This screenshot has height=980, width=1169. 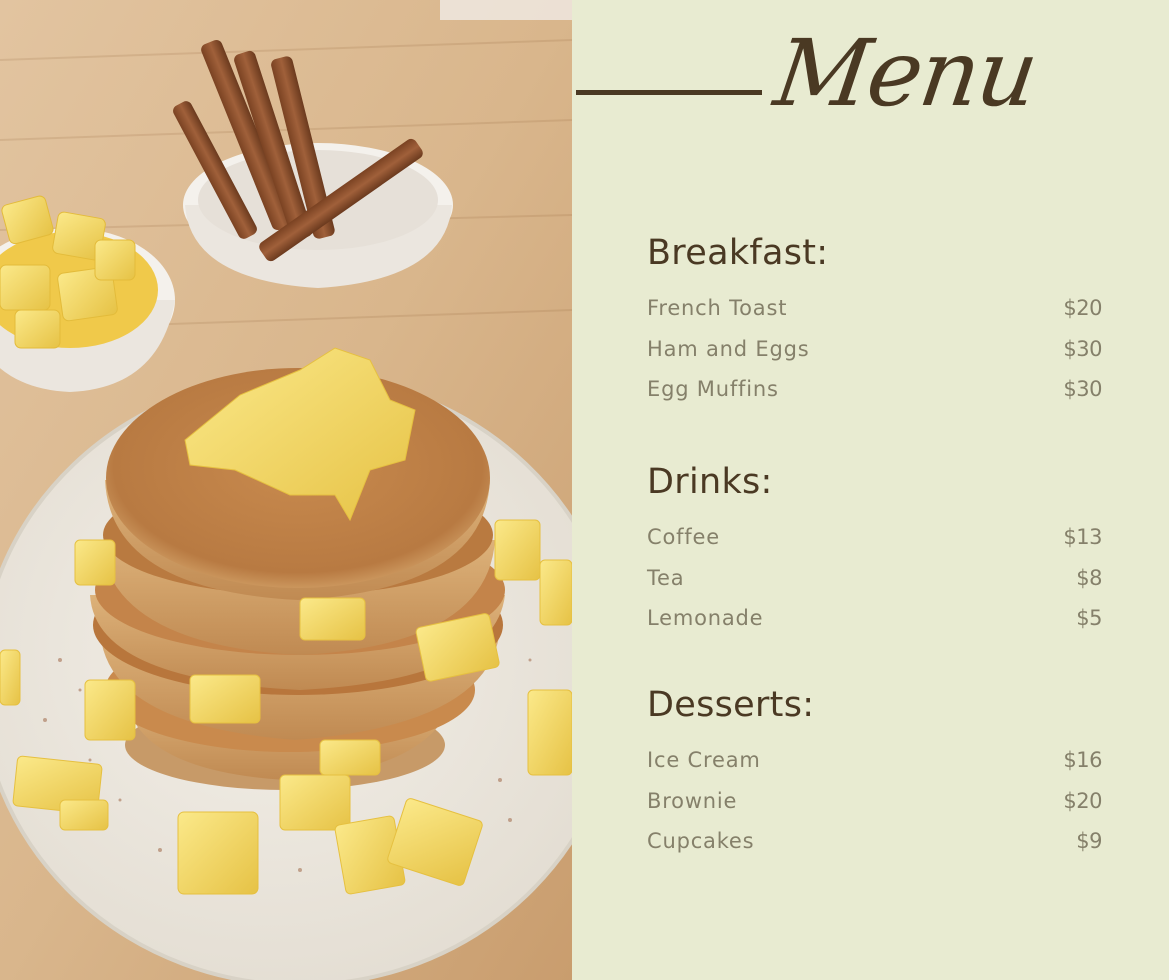 I want to click on menu-item: Egg Muffins $30, so click(x=874, y=397).